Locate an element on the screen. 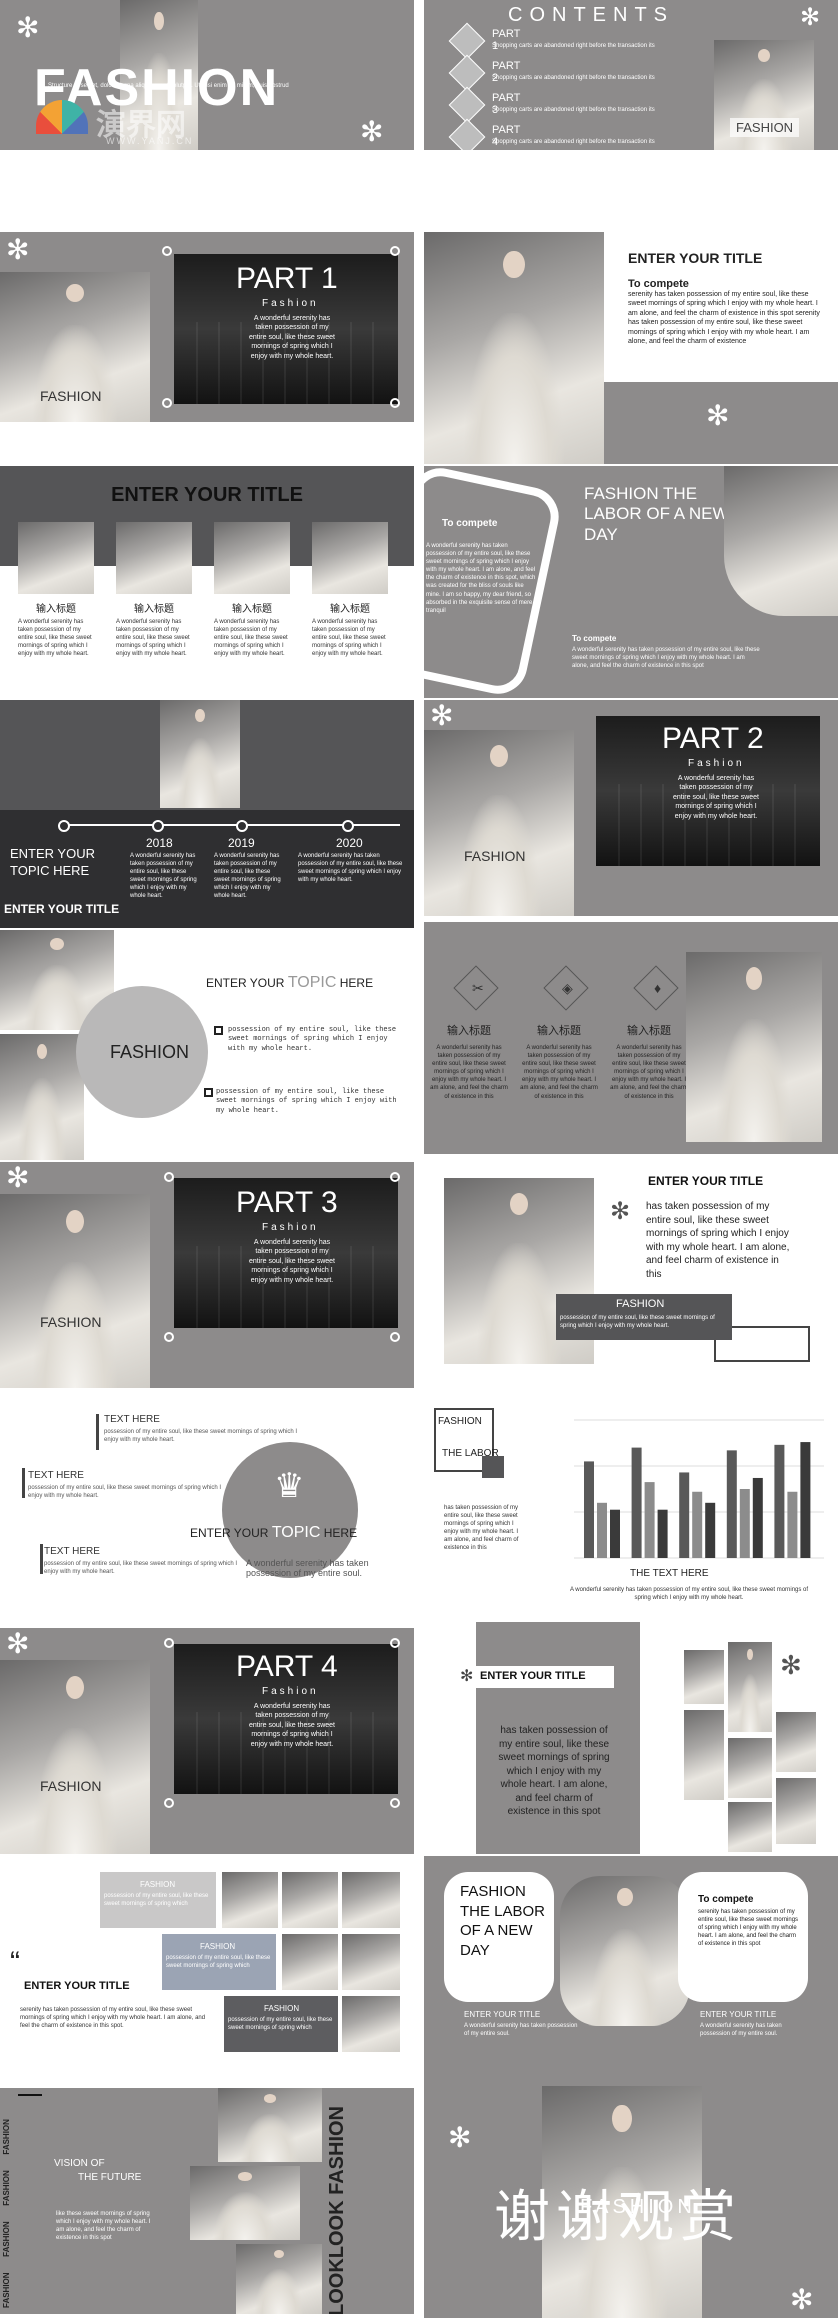 The image size is (838, 2318). crown-post: HERE is located at coordinates (340, 1533).